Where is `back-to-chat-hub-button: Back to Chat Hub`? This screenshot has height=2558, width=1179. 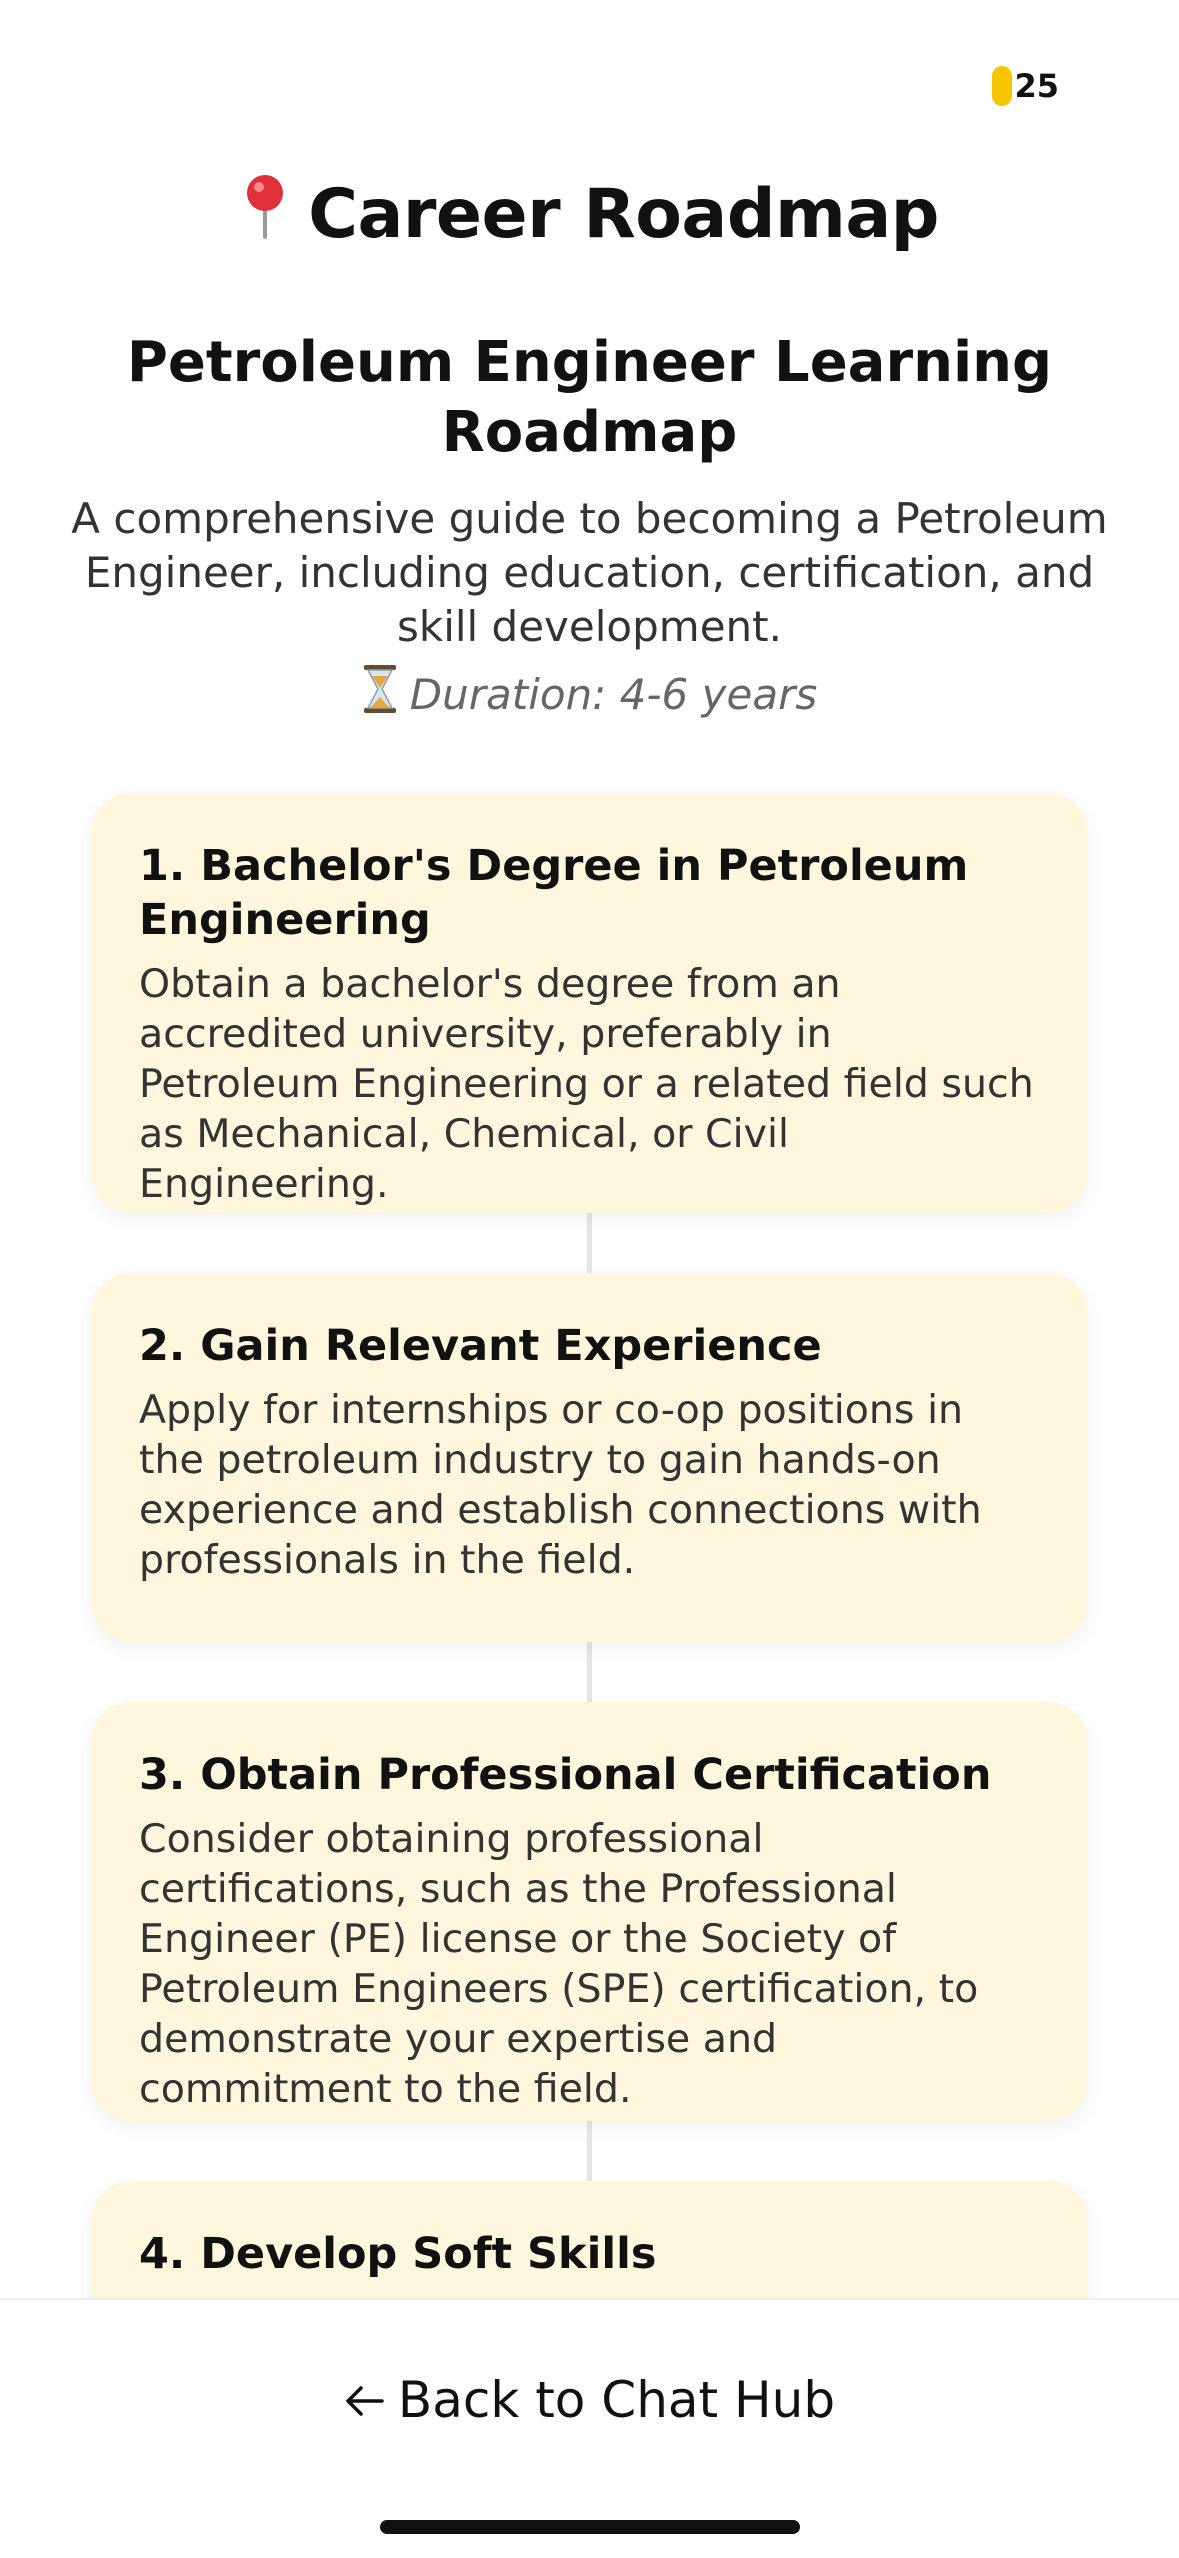 back-to-chat-hub-button: Back to Chat Hub is located at coordinates (589, 2400).